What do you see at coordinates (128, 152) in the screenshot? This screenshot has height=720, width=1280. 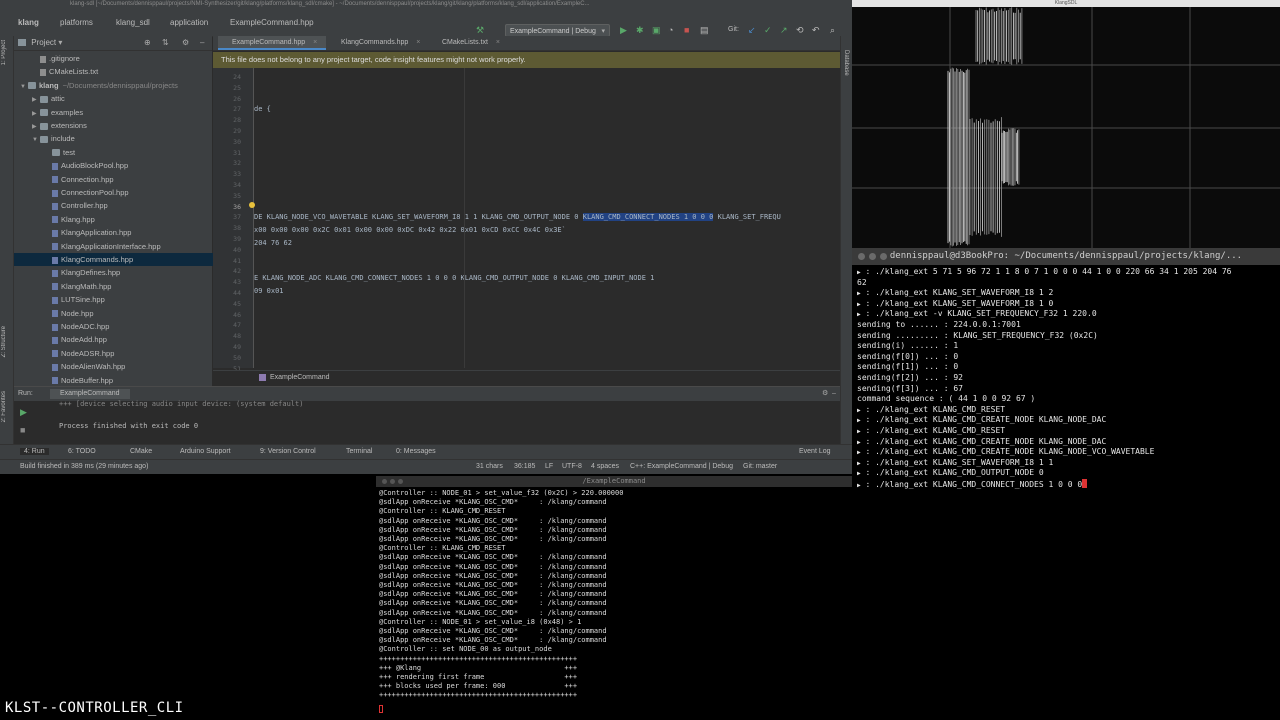 I see `tree-item: test` at bounding box center [128, 152].